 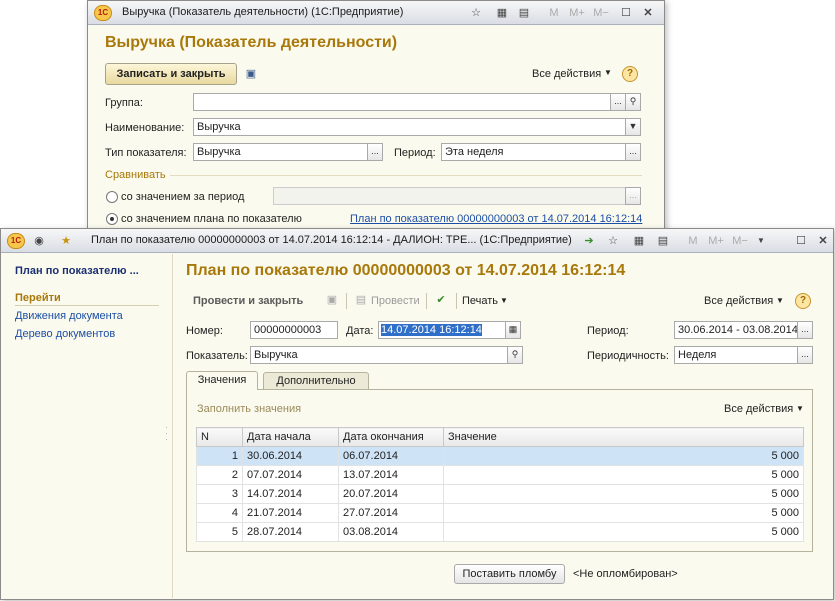 I want to click on cell-start: 14.07.2014, so click(x=290, y=494).